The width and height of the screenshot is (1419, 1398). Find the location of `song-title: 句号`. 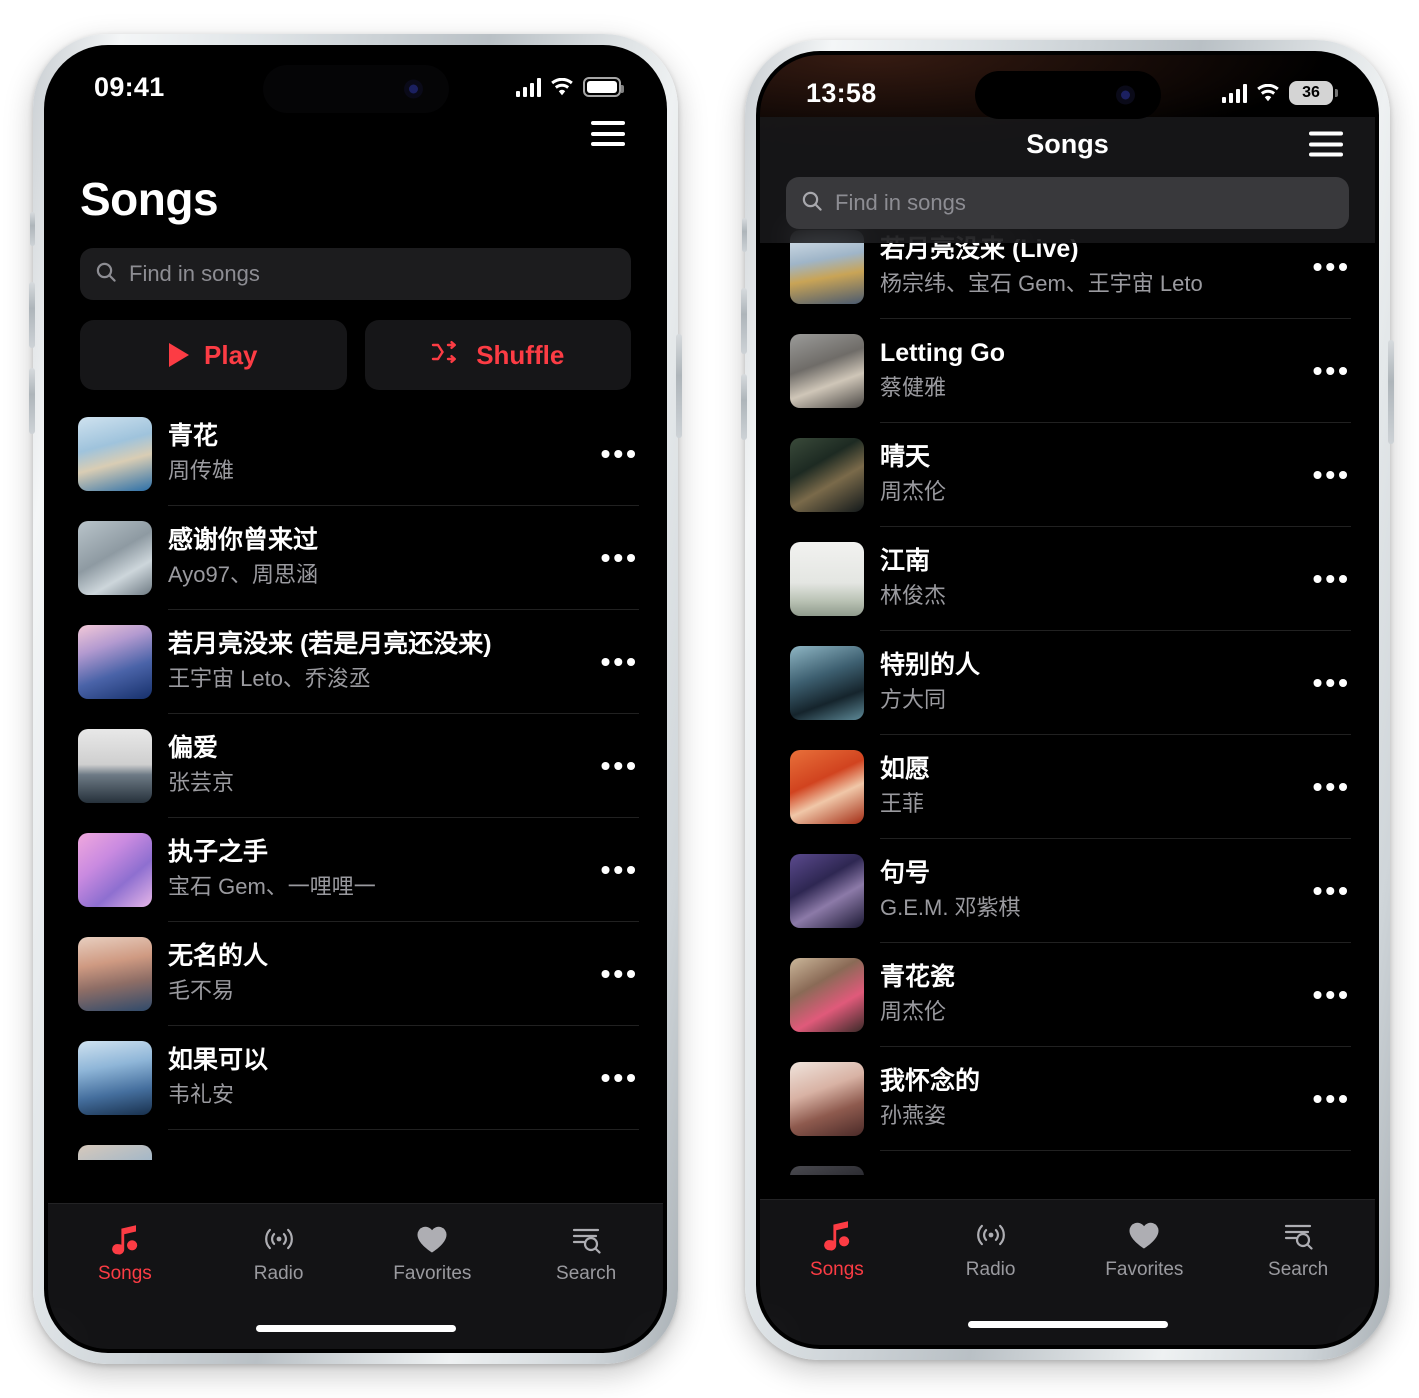

song-title: 句号 is located at coordinates (905, 873).